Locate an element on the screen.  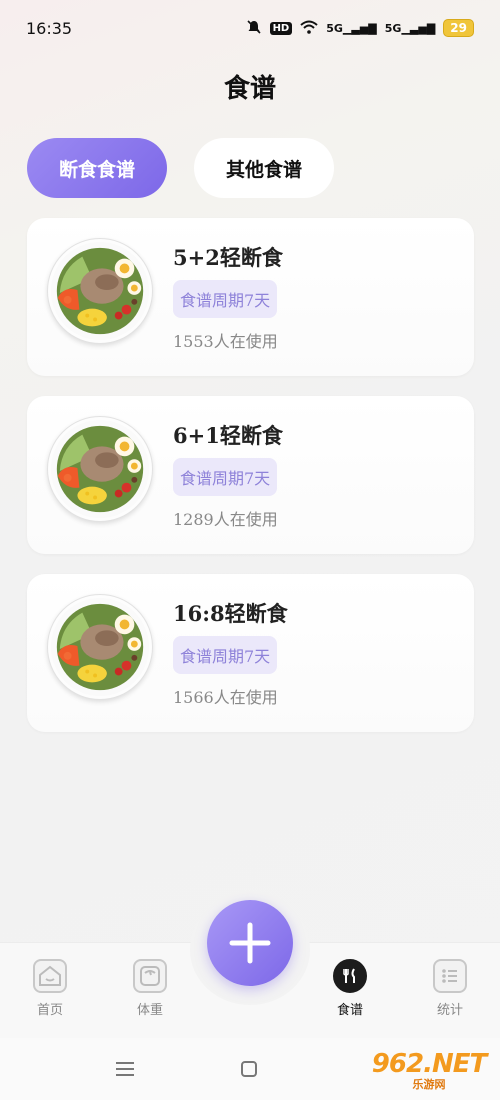
nav-item-recipes: 食谱 is located at coordinates (350, 988).